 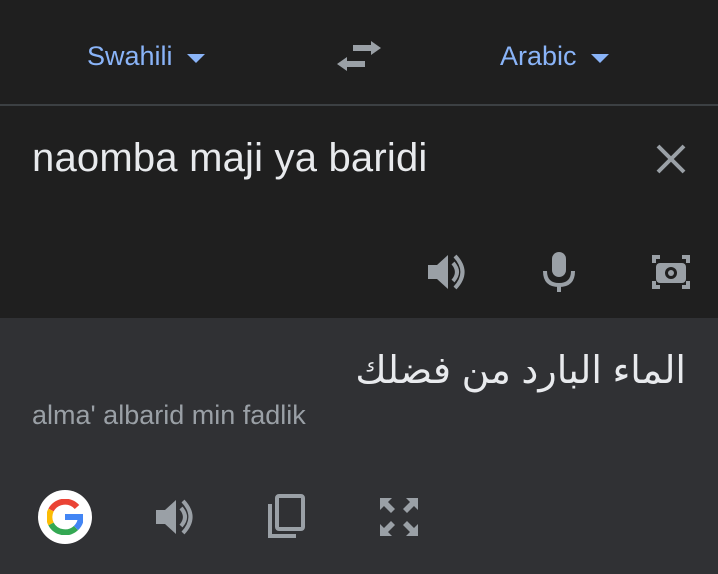 I want to click on source-language-selector: Swahili, so click(x=146, y=56).